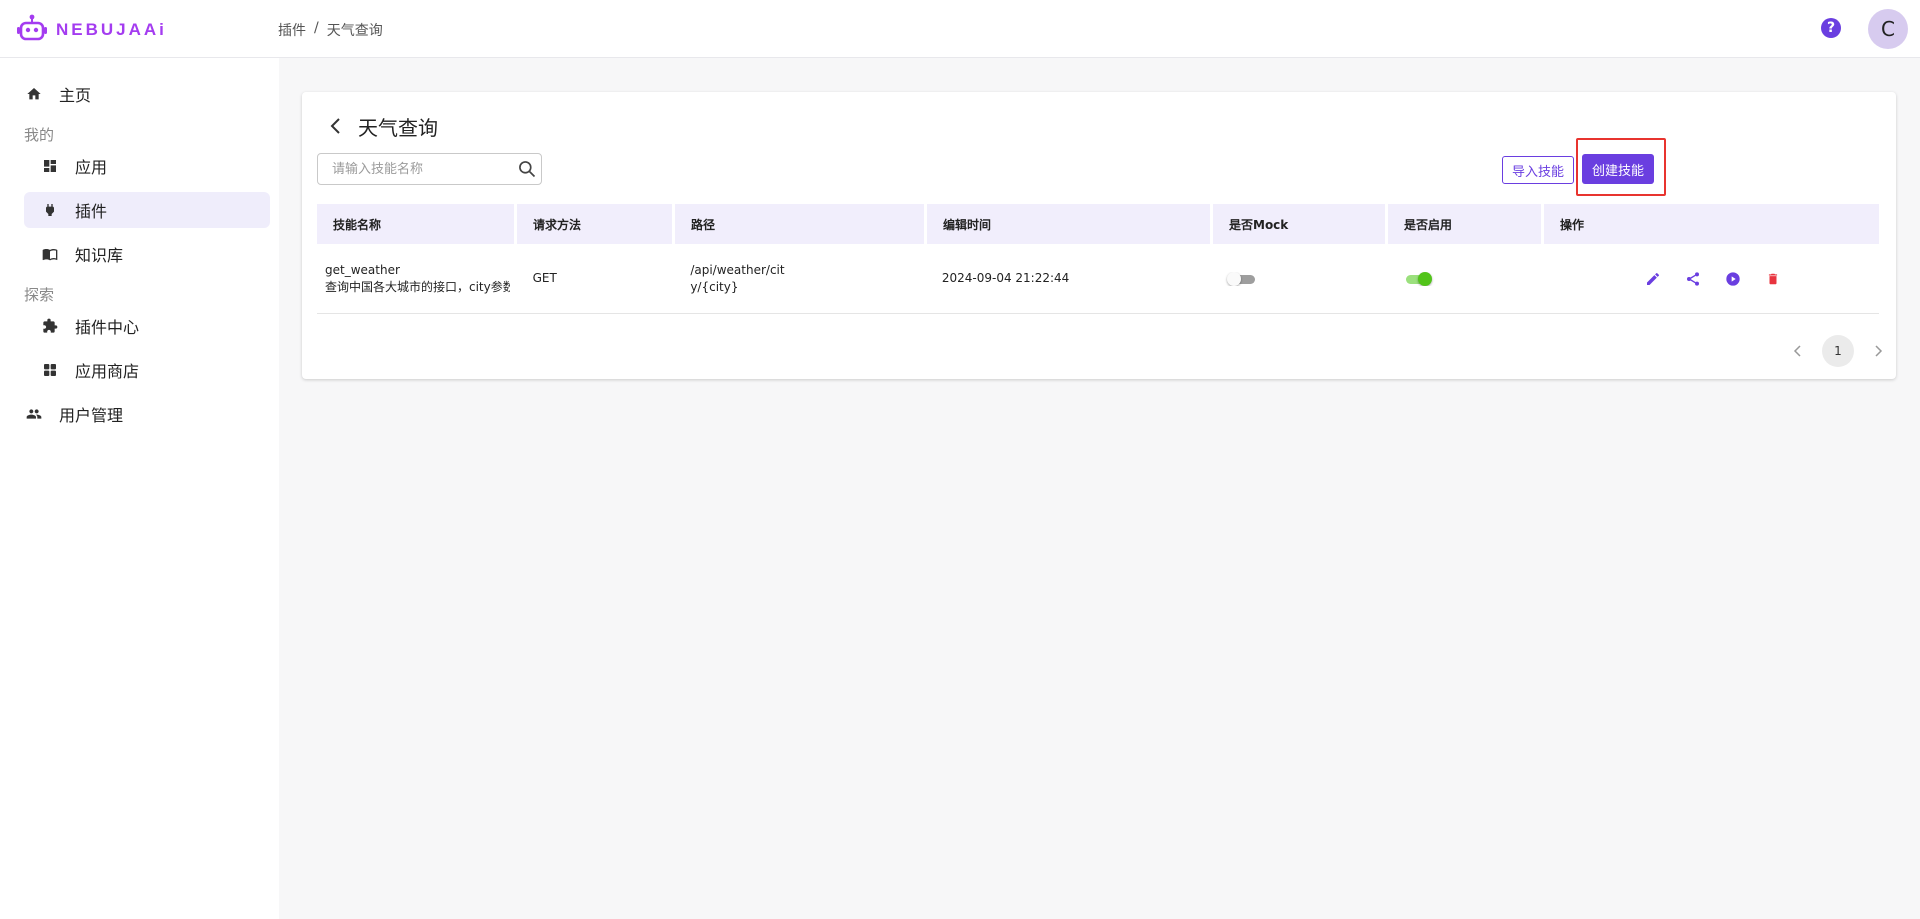 The height and width of the screenshot is (919, 1920). I want to click on skill-search-input, so click(415, 169).